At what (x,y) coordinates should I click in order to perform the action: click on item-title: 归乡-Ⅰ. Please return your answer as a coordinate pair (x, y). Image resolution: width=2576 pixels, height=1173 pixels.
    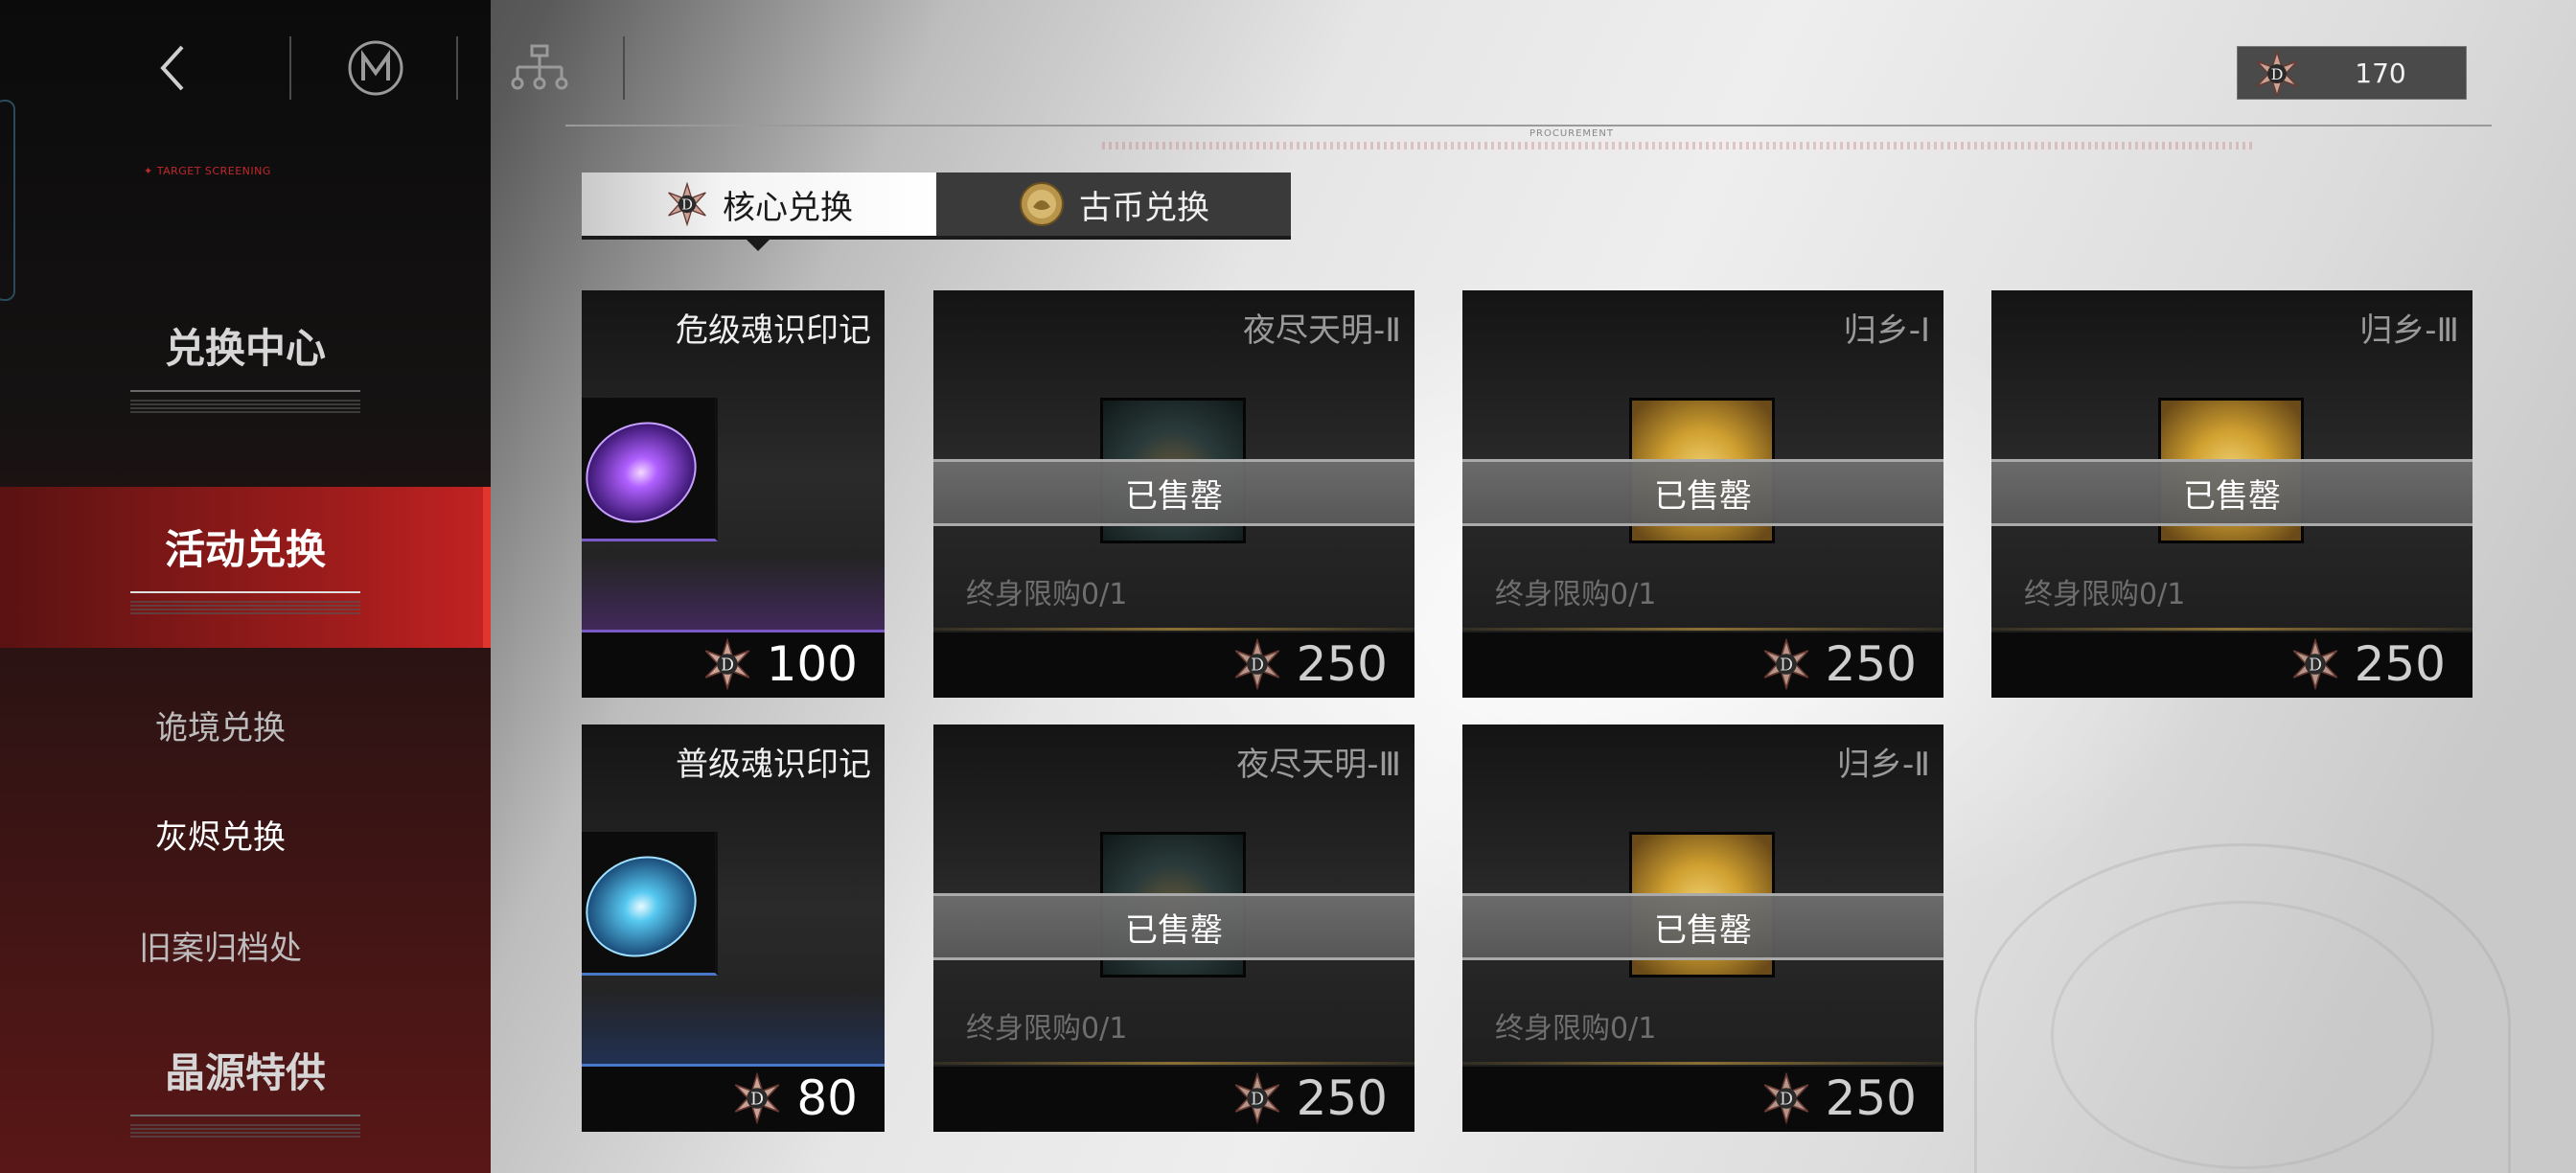
    Looking at the image, I should click on (1886, 330).